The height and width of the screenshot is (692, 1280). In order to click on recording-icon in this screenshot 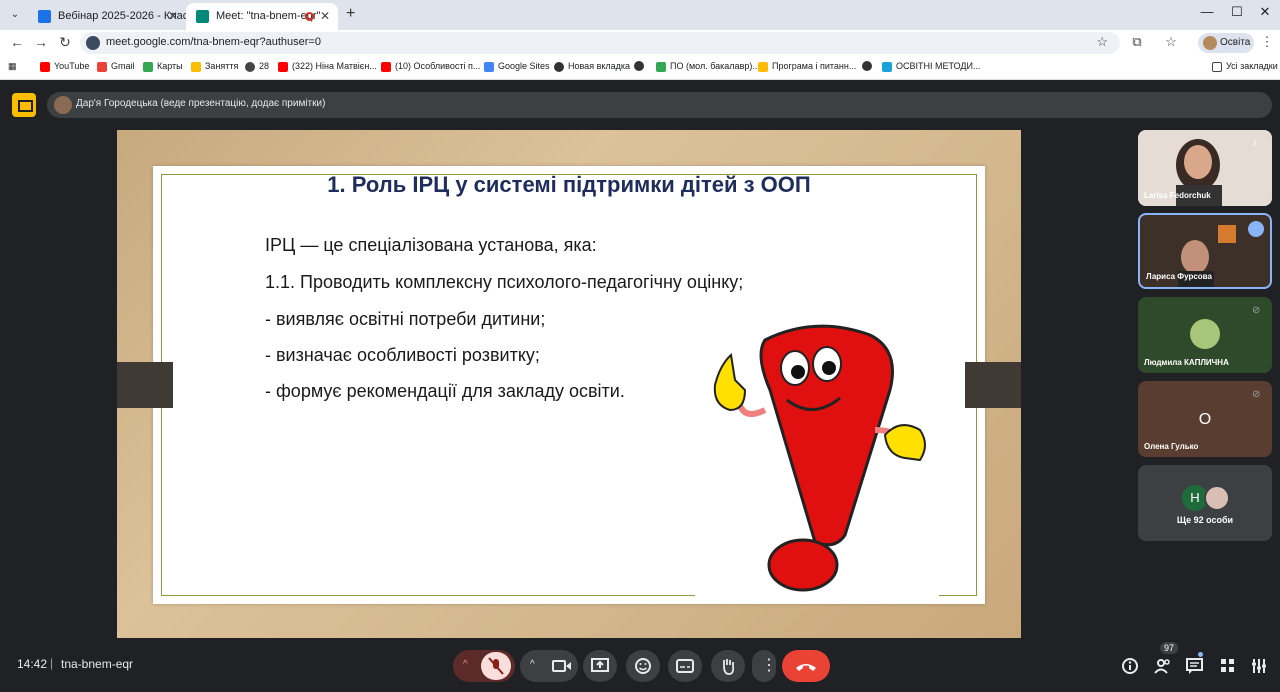, I will do `click(309, 16)`.